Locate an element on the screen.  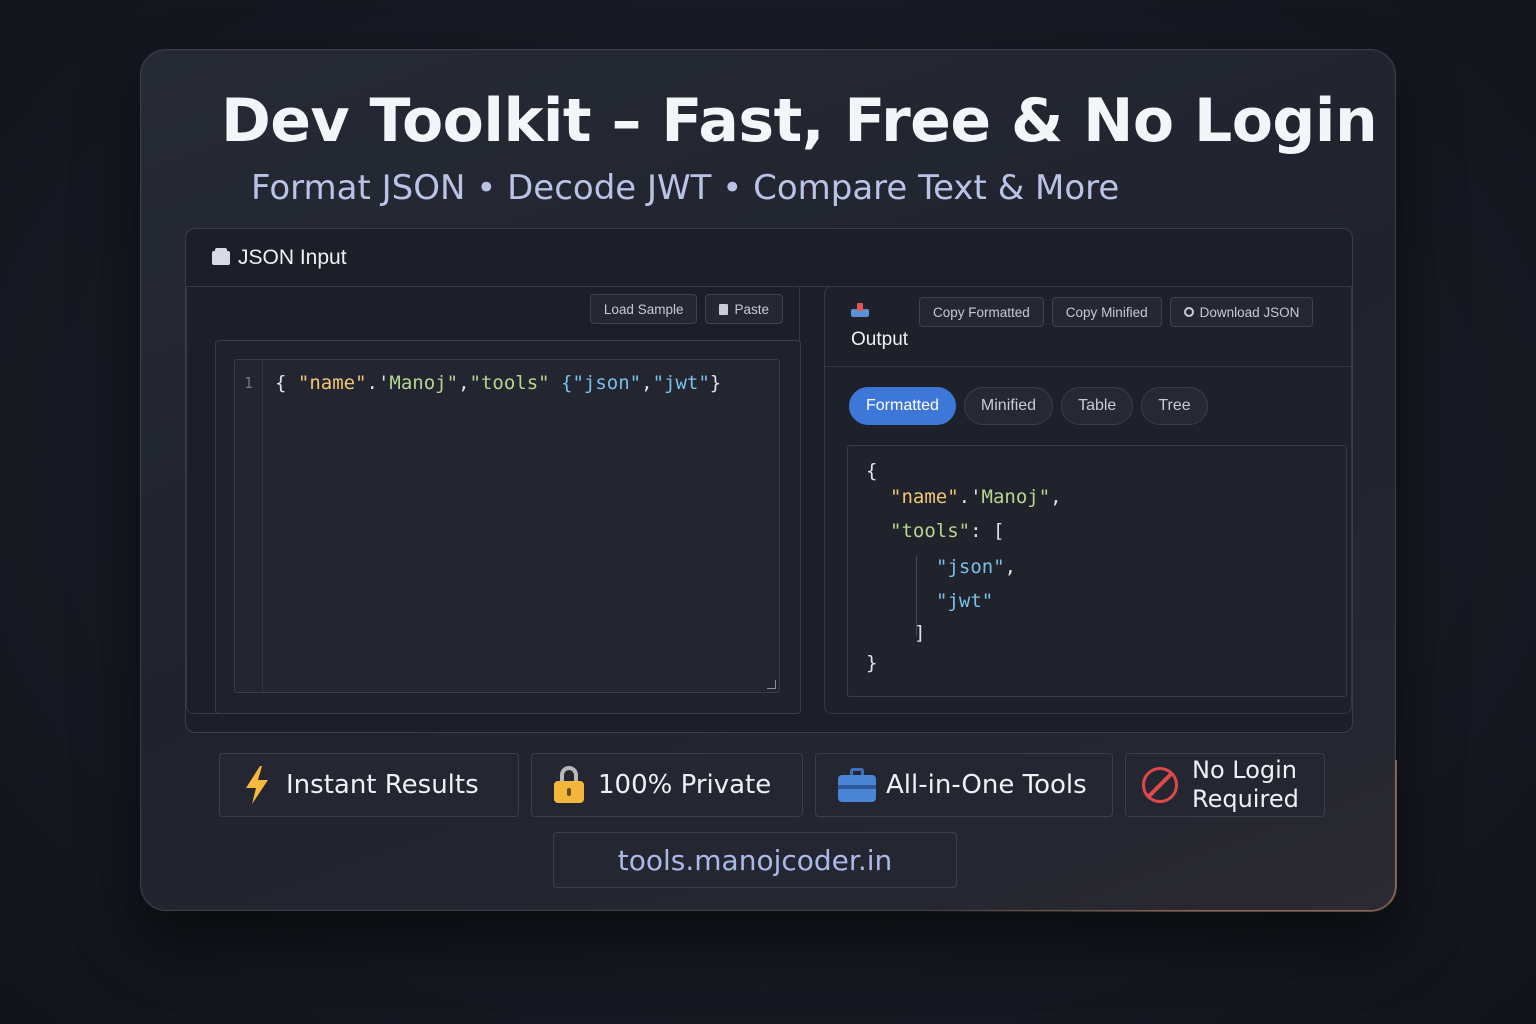
output-key-tools: "tools" is located at coordinates (930, 531).